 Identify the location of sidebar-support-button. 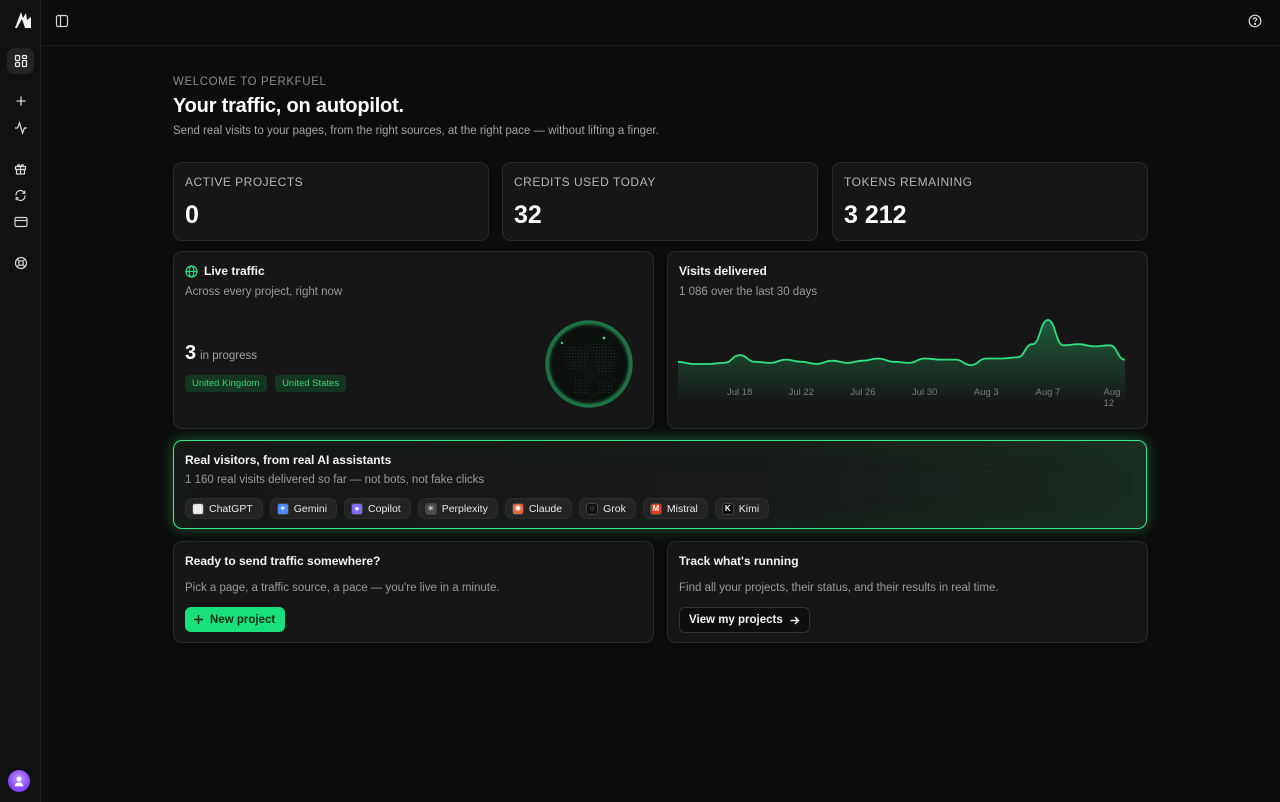
(20, 263).